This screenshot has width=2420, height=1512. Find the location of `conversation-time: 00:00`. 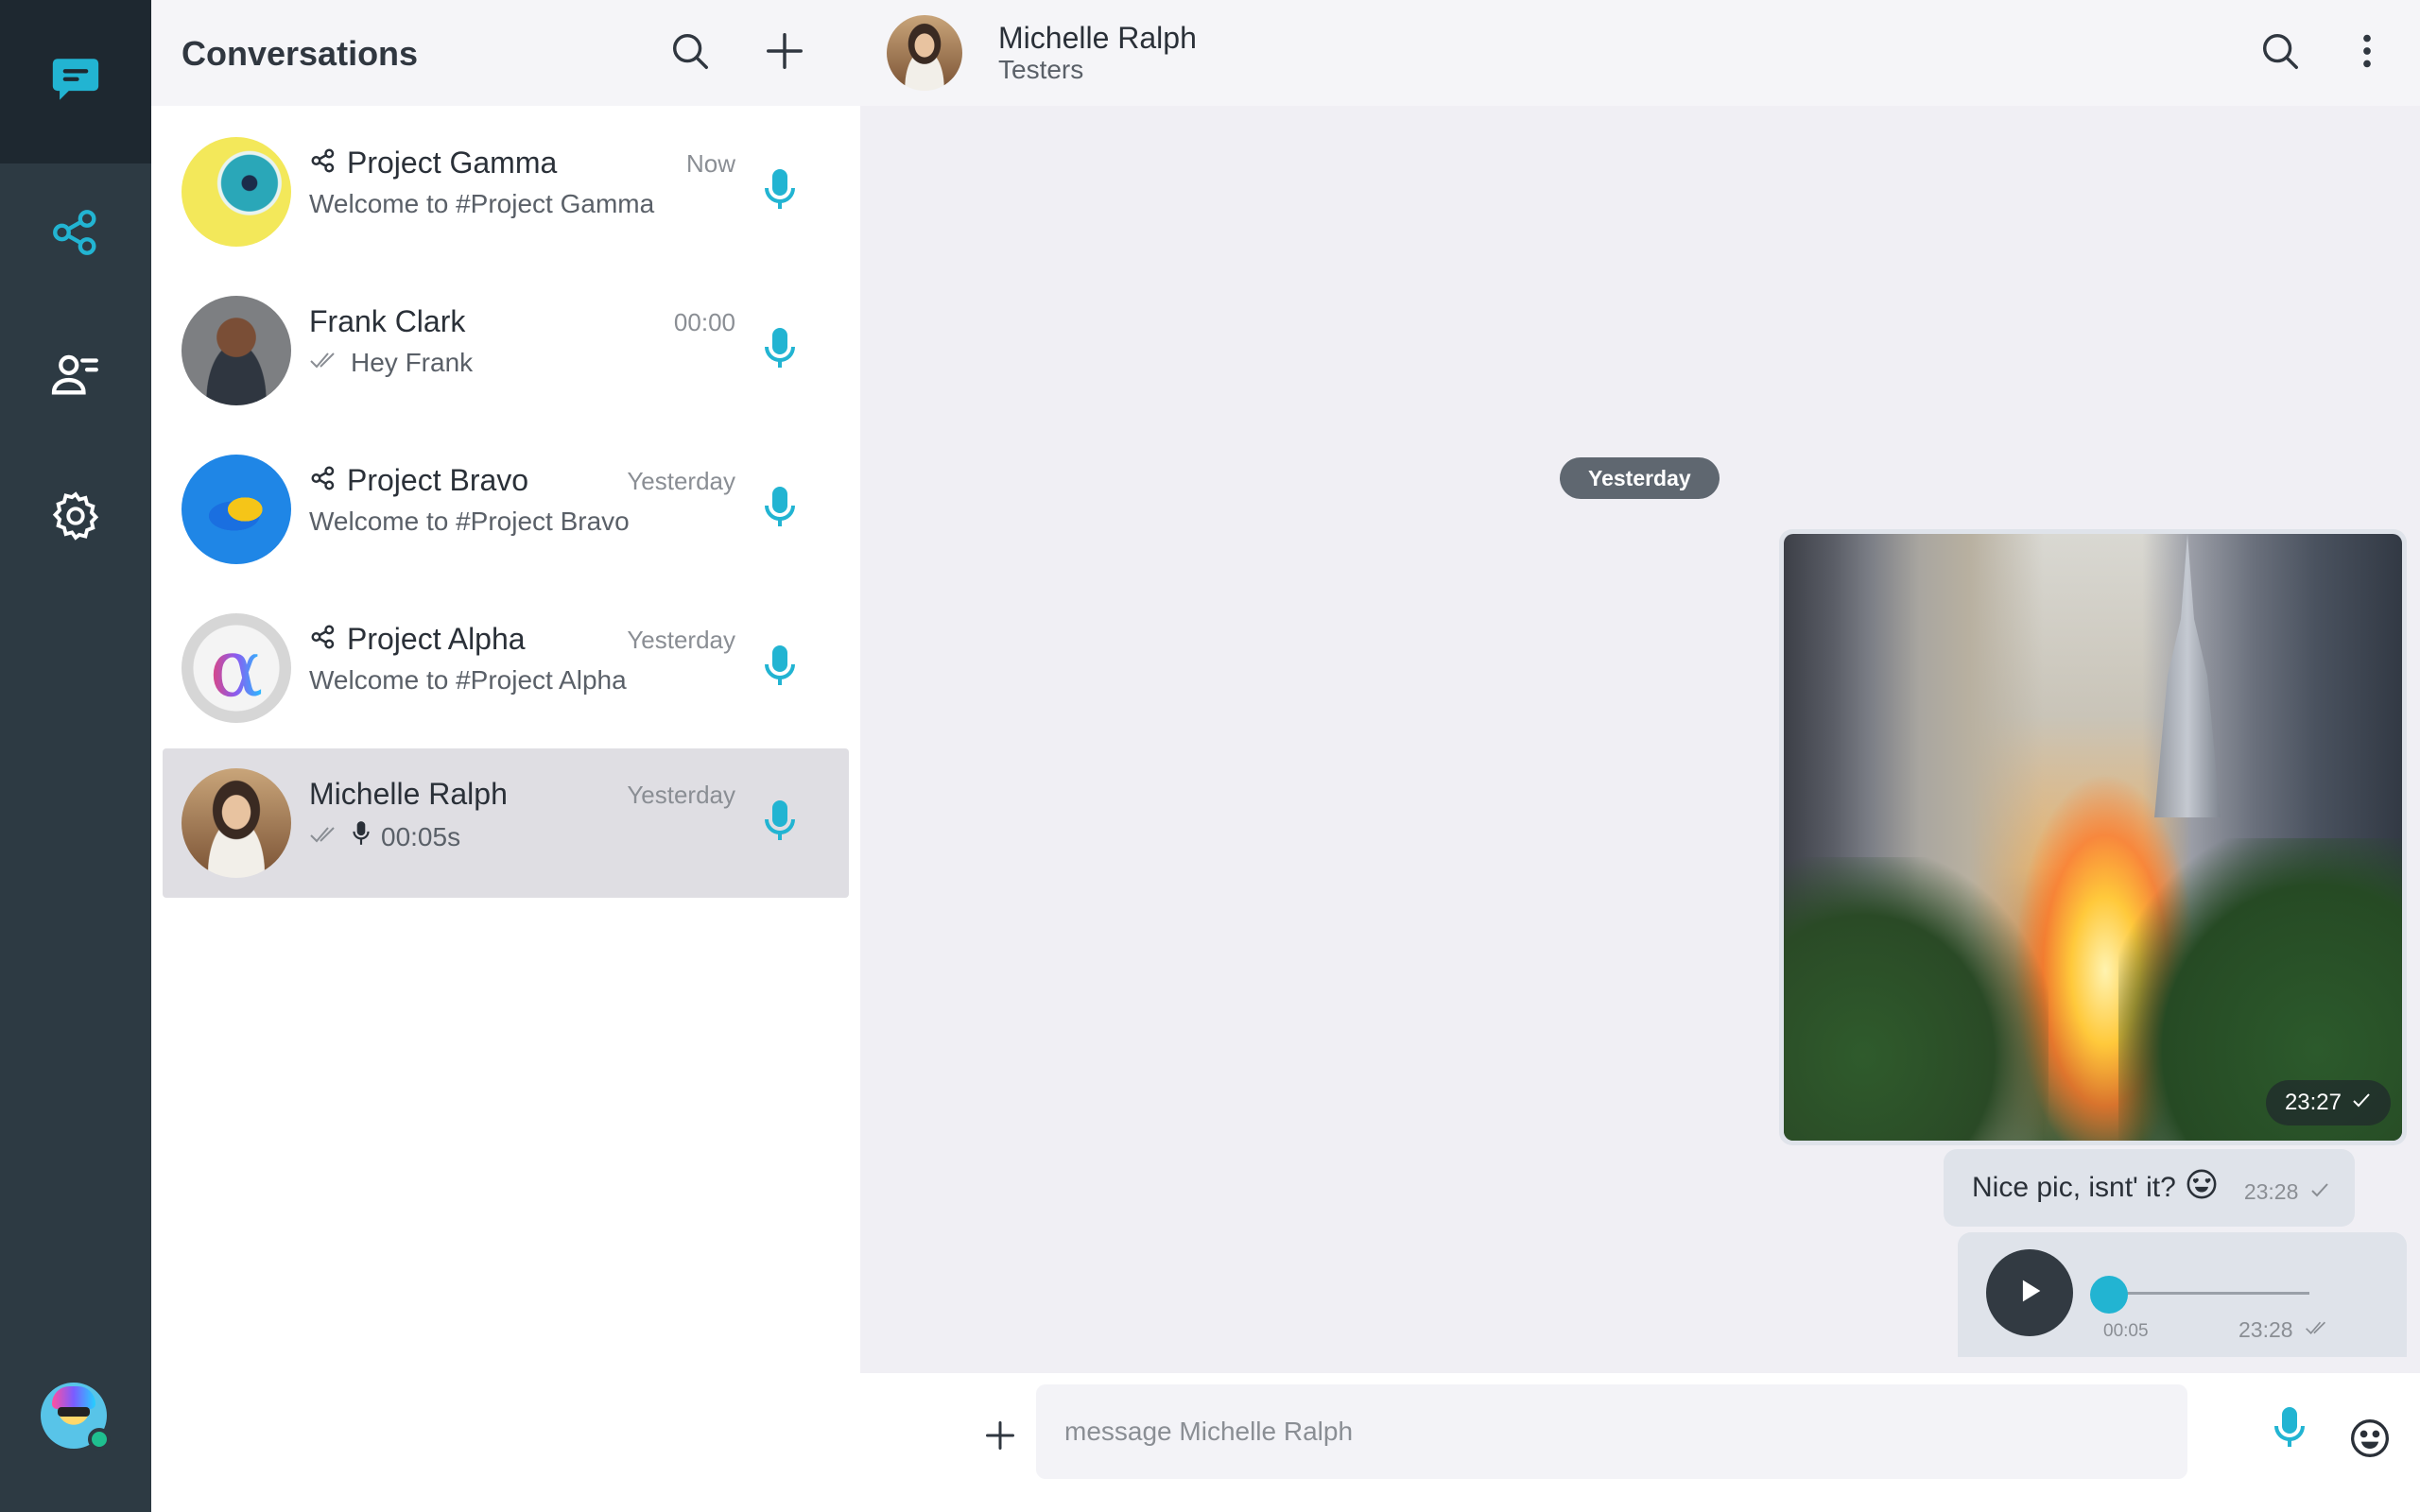

conversation-time: 00:00 is located at coordinates (704, 322).